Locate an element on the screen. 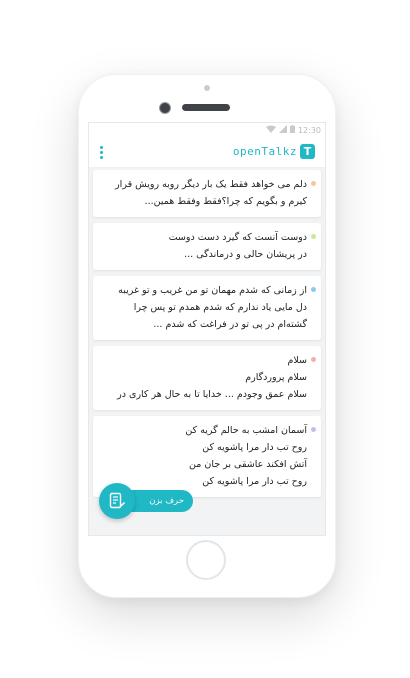 The image size is (410, 678). post-text-line: سلام is located at coordinates (297, 360).